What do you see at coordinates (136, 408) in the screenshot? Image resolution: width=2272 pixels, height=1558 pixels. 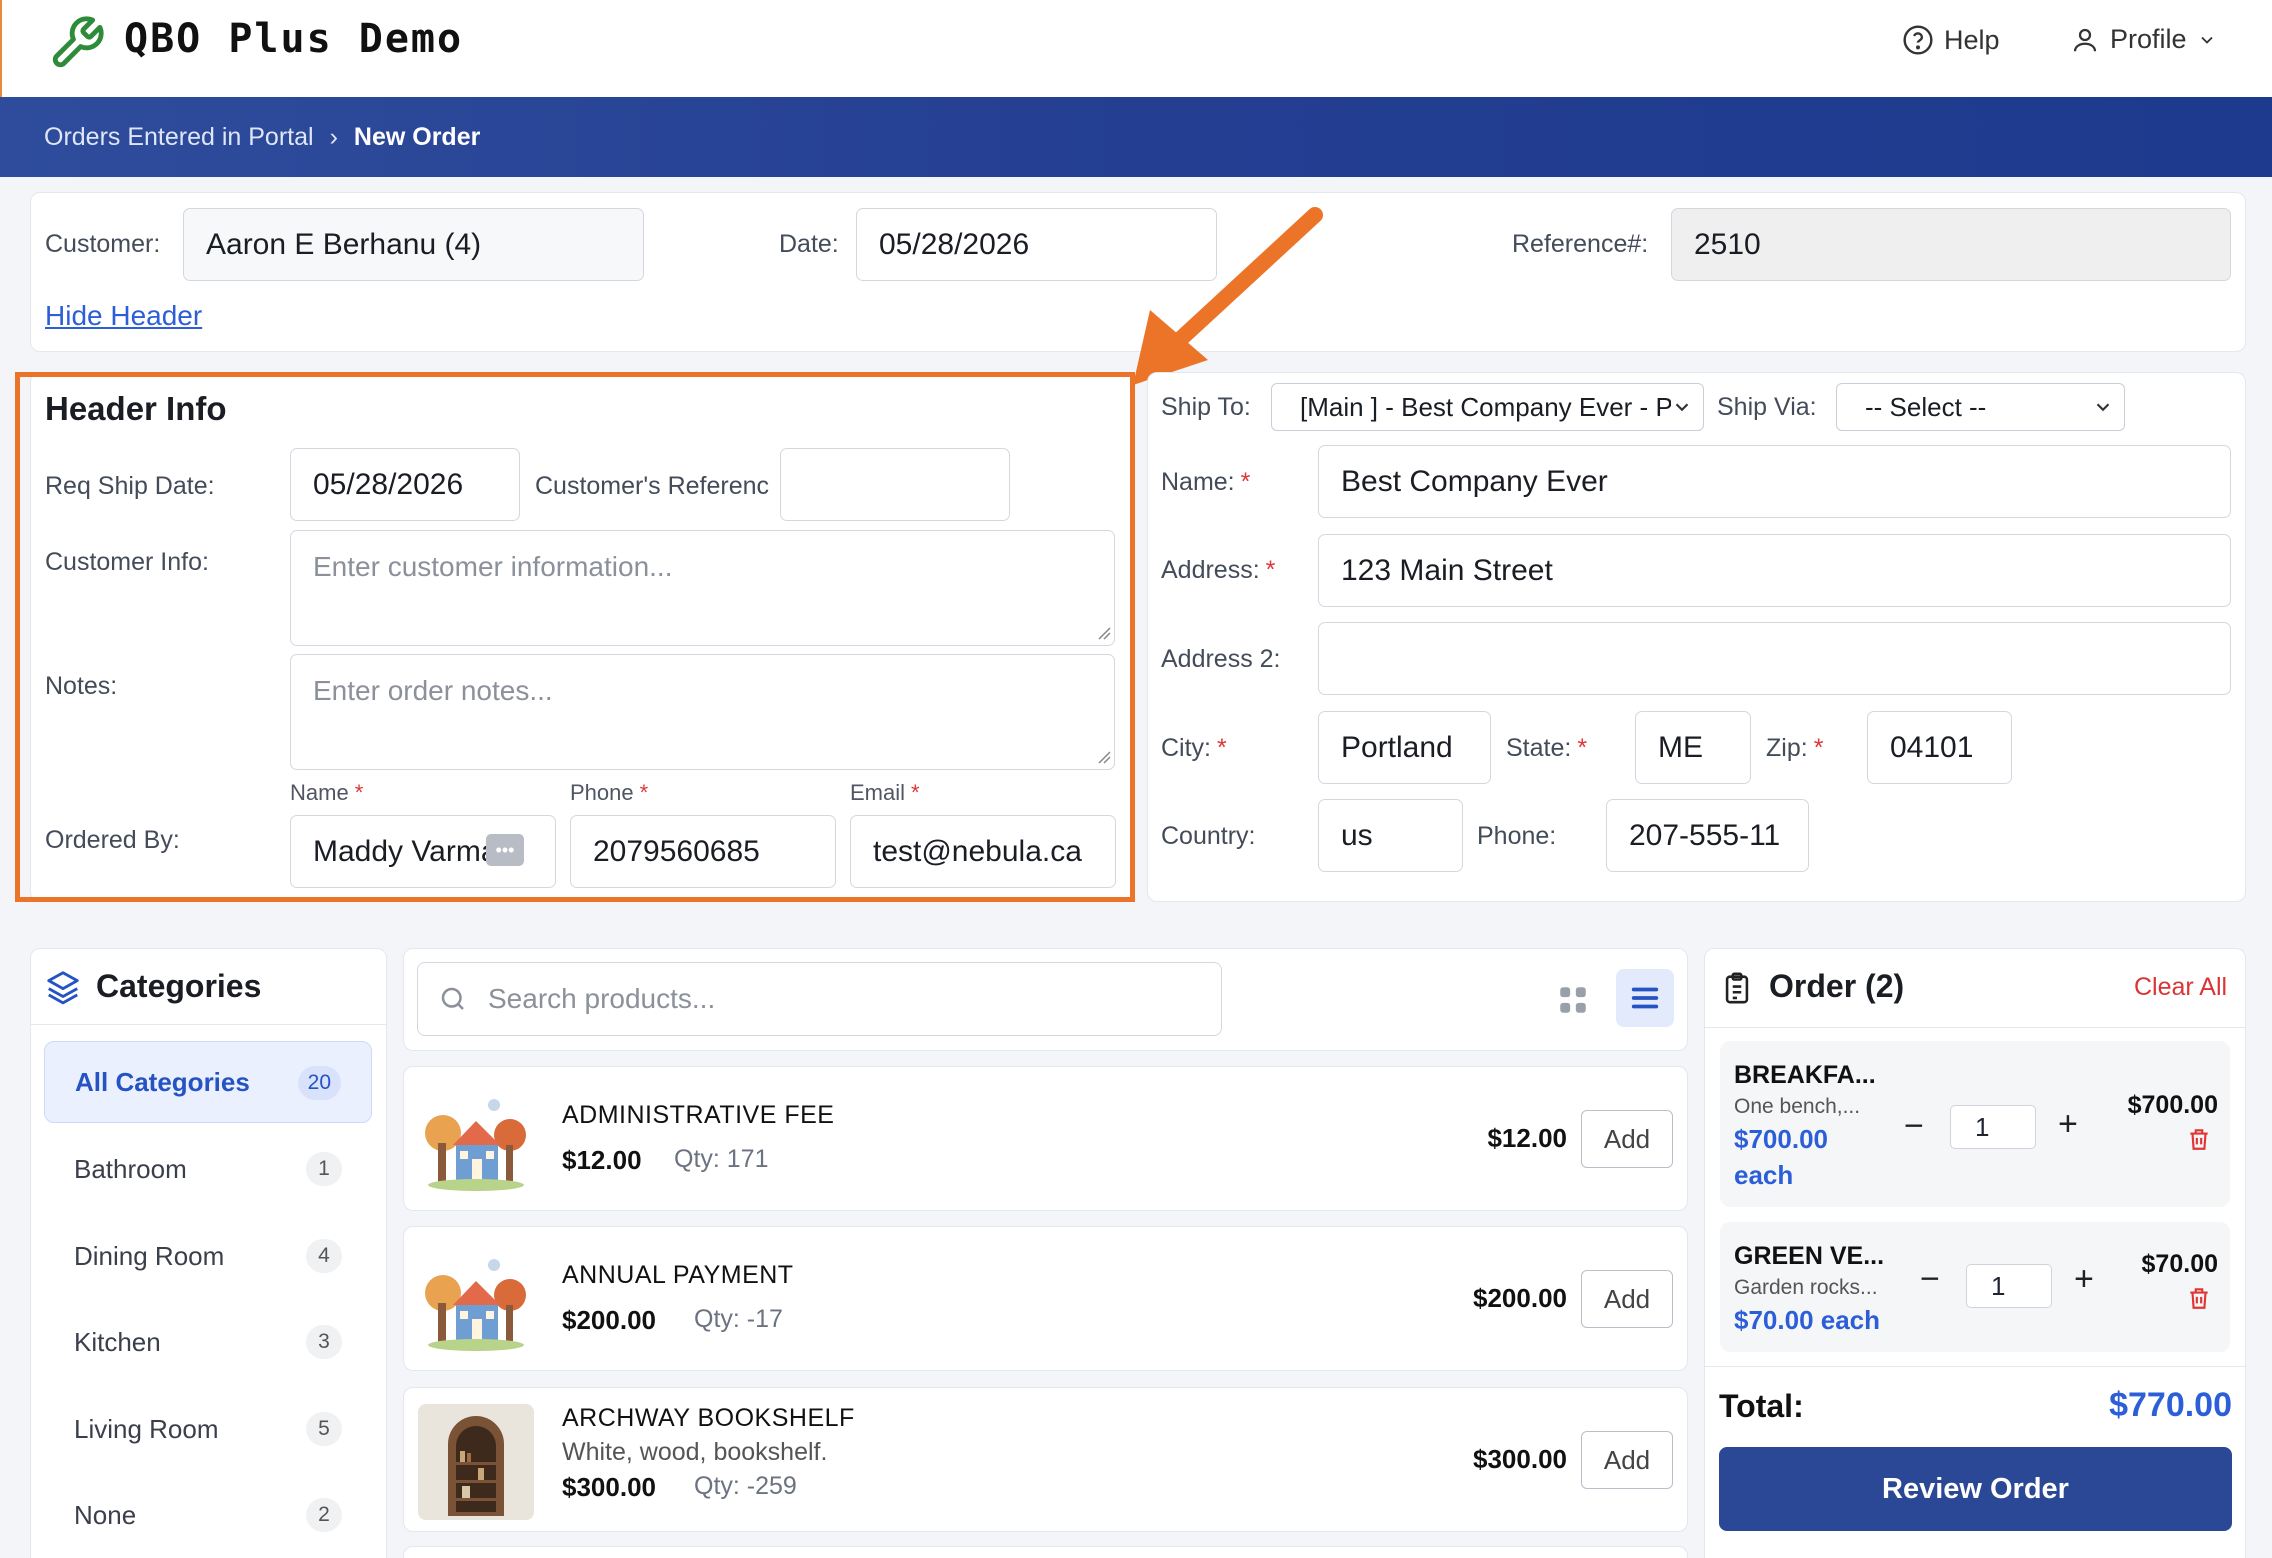 I see `header-info-title: Header Info` at bounding box center [136, 408].